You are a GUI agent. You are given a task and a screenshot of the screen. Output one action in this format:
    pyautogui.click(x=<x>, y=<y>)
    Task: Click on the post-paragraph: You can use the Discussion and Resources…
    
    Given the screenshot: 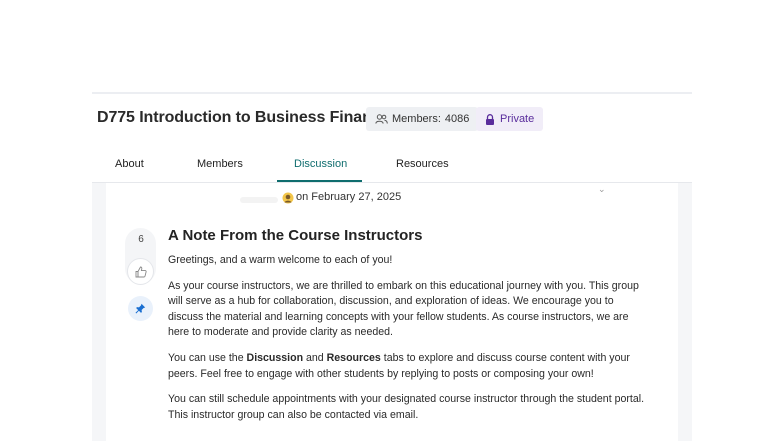 What is the action you would take?
    pyautogui.click(x=408, y=366)
    